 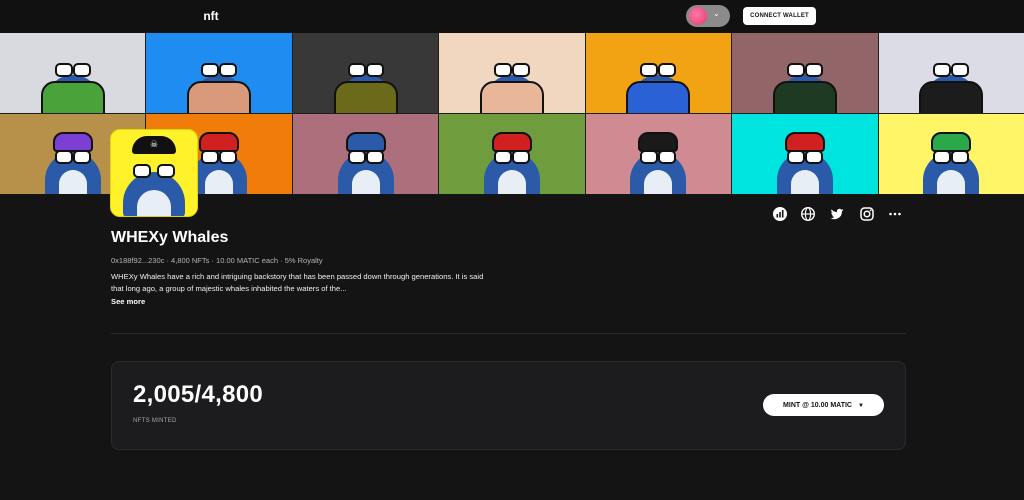 What do you see at coordinates (867, 214) in the screenshot?
I see `instagram-icon` at bounding box center [867, 214].